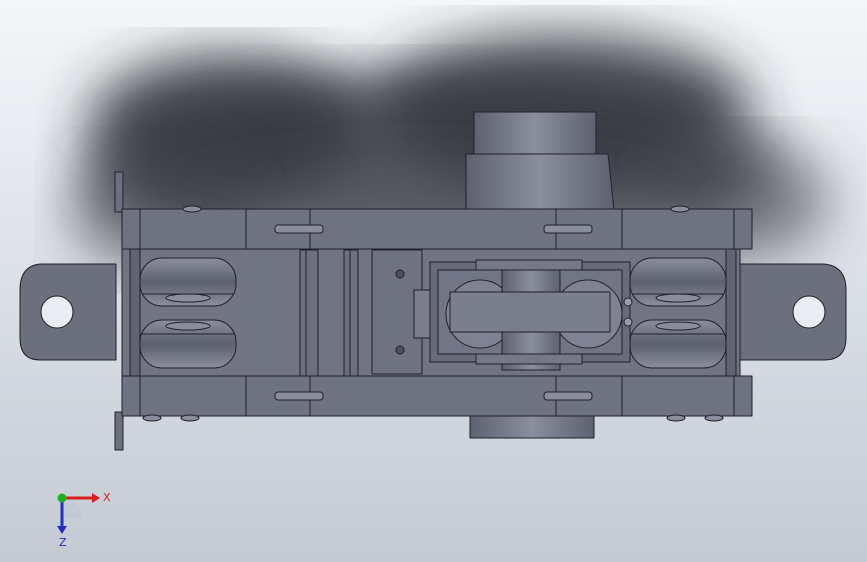  I want to click on bottom-pivot, so click(532, 427).